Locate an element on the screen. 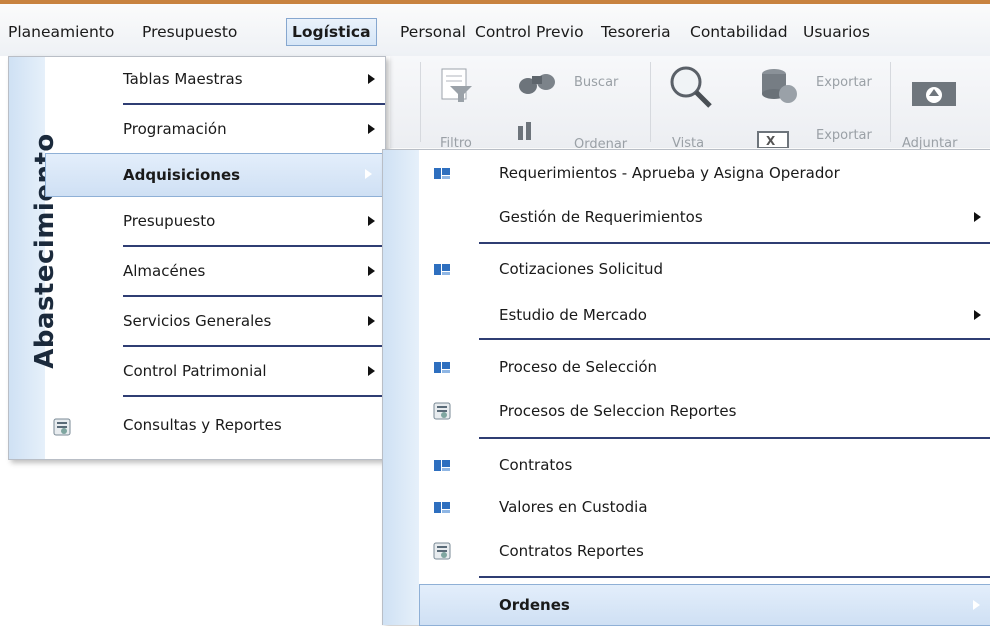 This screenshot has height=626, width=990. submenu-item-estudio-mercado: Estudio de Mercado is located at coordinates (704, 315).